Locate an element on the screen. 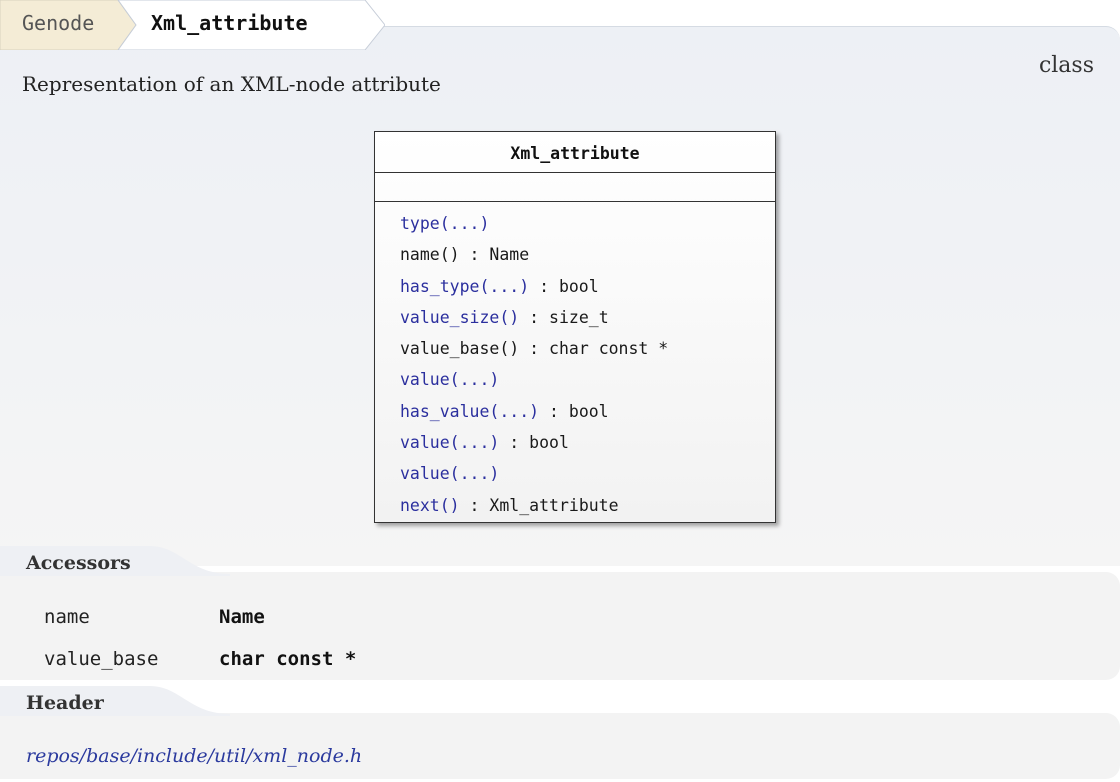  accessor-type: char const * is located at coordinates (288, 659).